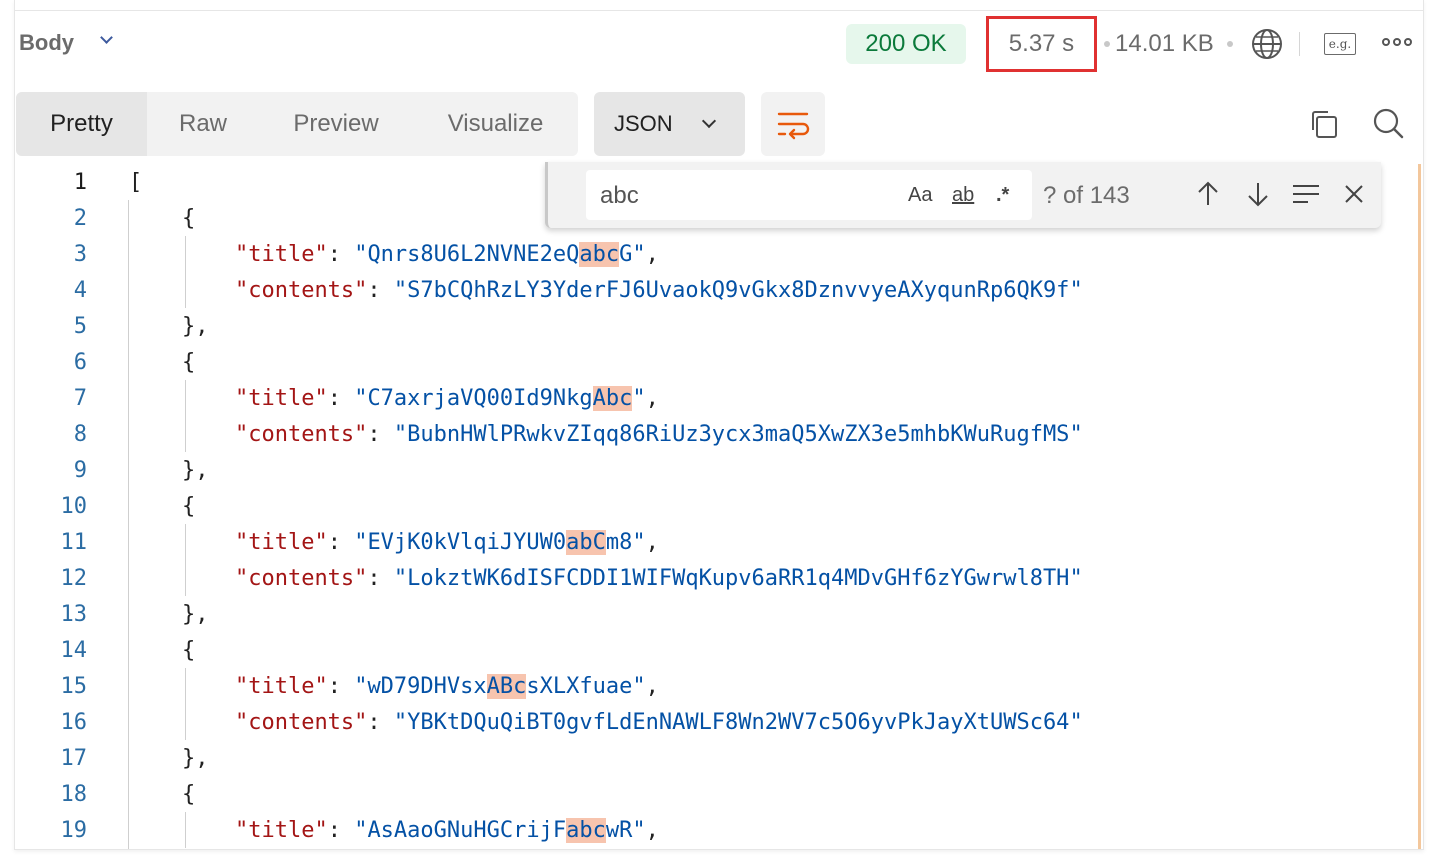 This screenshot has height=862, width=1438. What do you see at coordinates (713, 758) in the screenshot?
I see `code-line: 17 },` at bounding box center [713, 758].